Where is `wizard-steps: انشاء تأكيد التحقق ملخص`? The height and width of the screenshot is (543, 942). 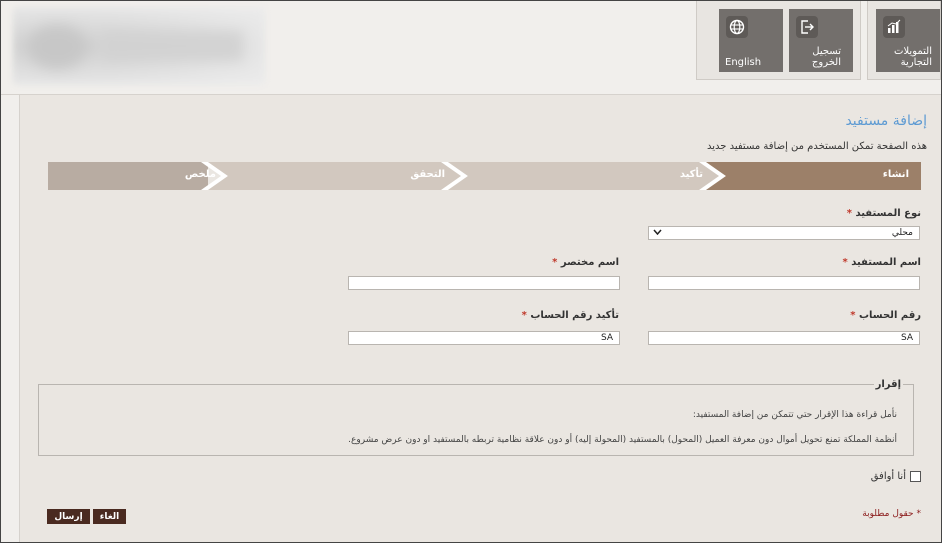 wizard-steps: انشاء تأكيد التحقق ملخص is located at coordinates (484, 176).